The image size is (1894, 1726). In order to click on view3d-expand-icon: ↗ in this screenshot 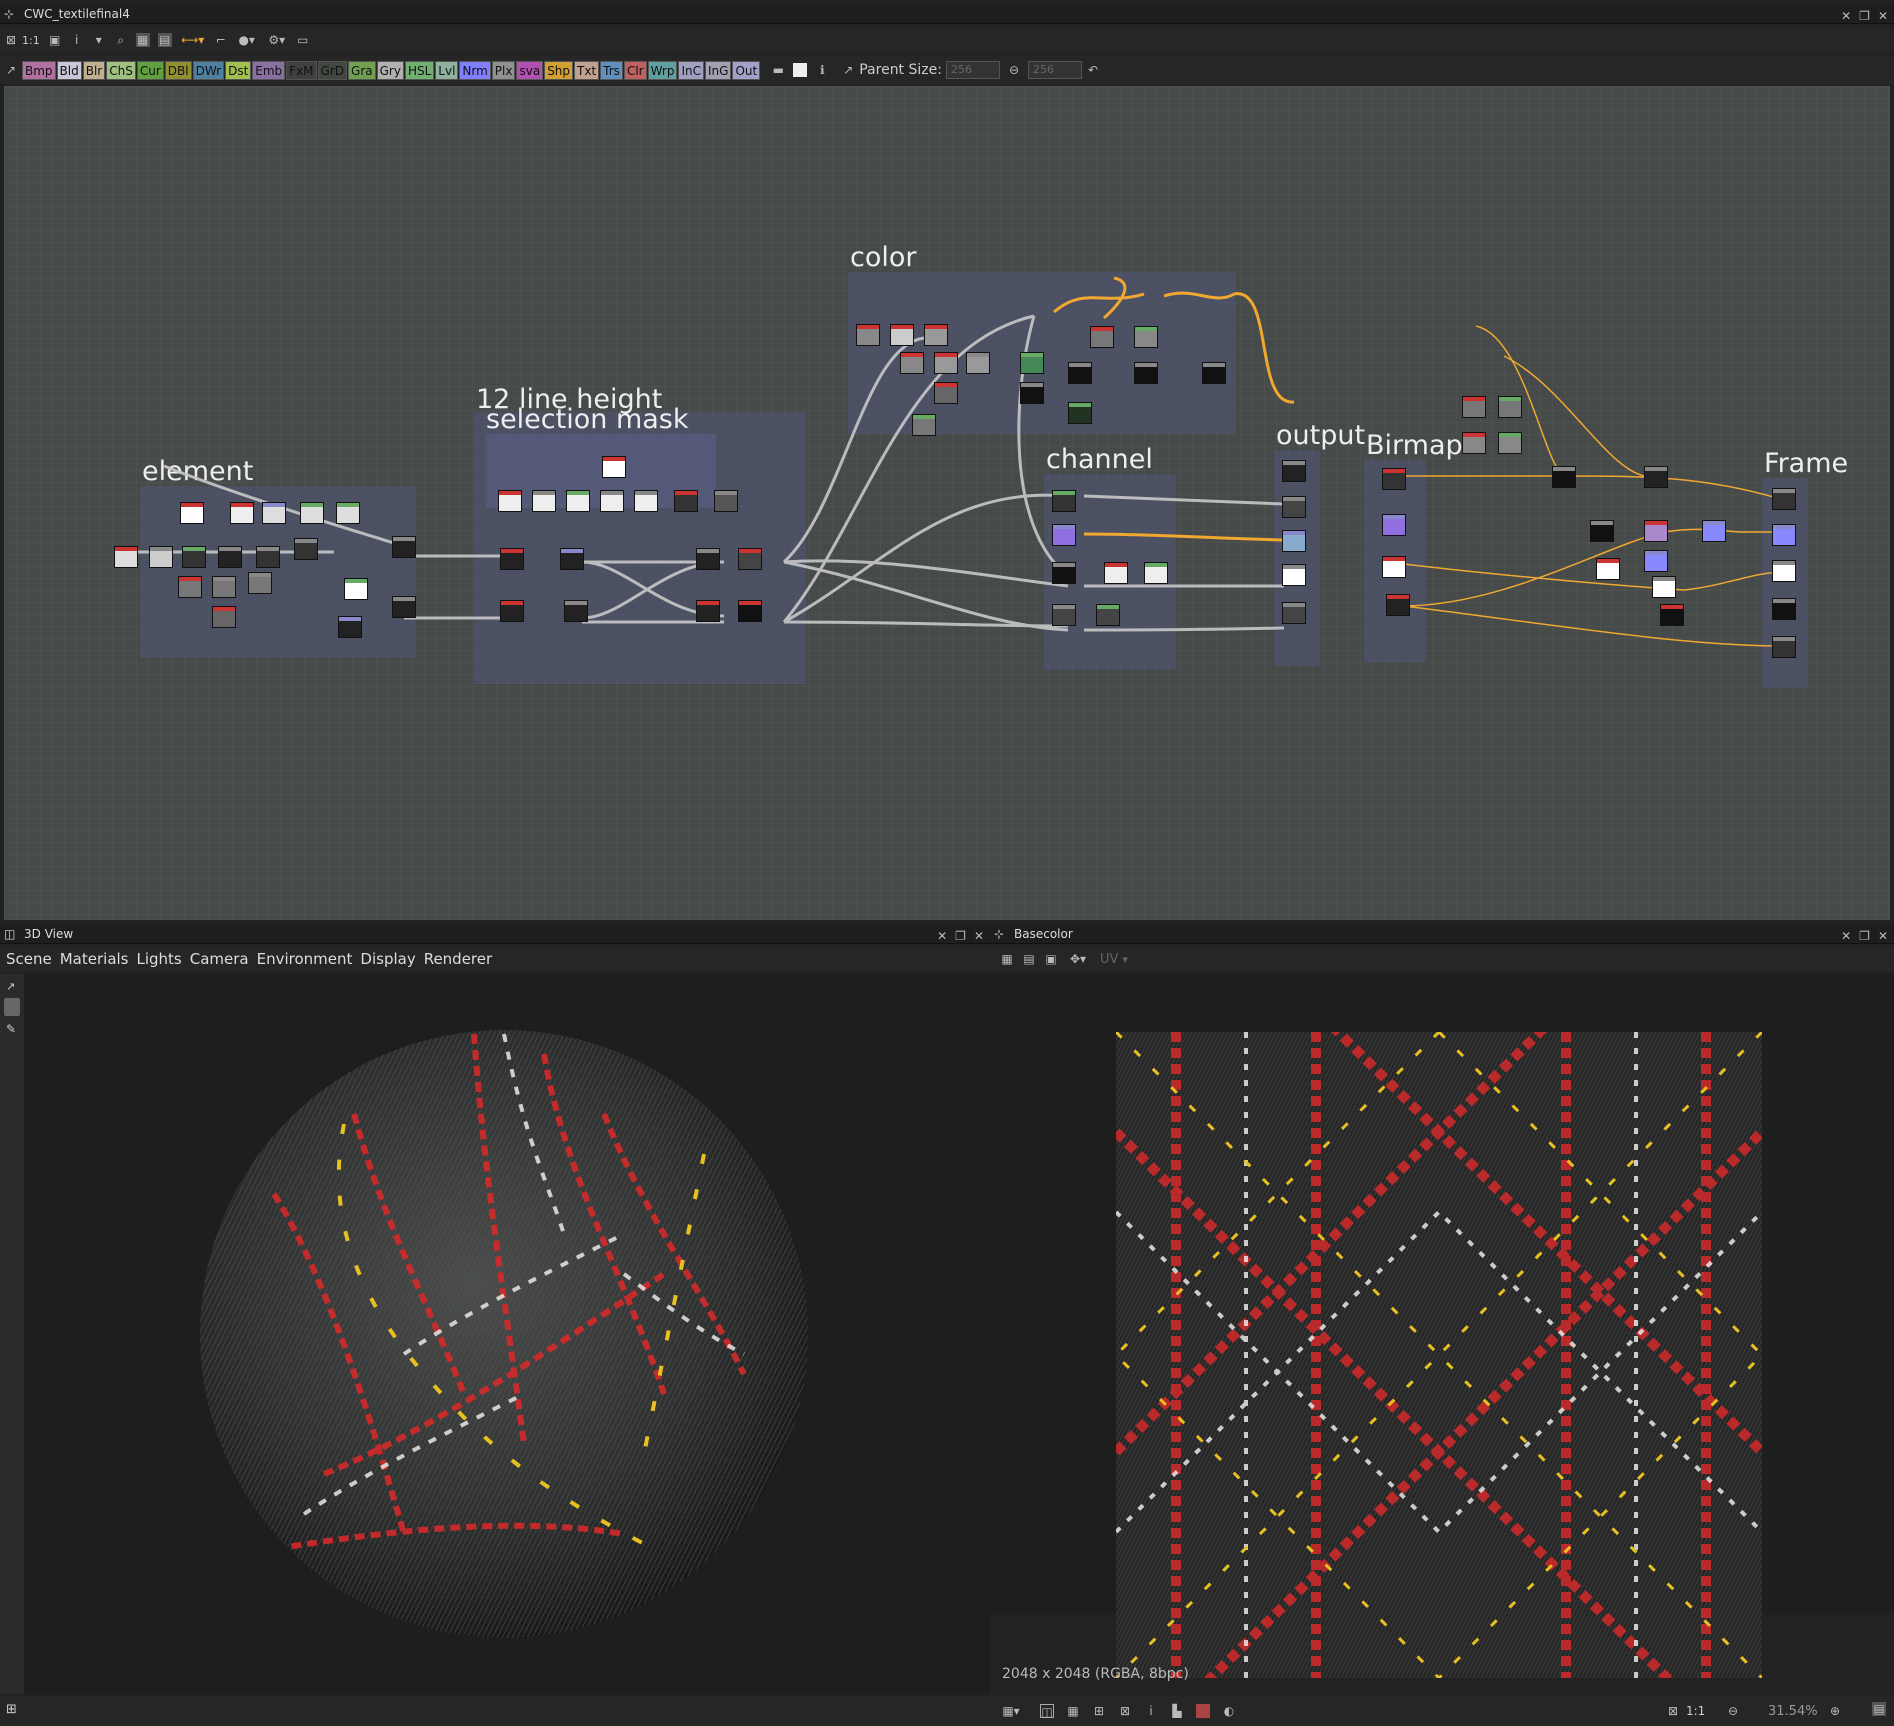, I will do `click(10, 986)`.